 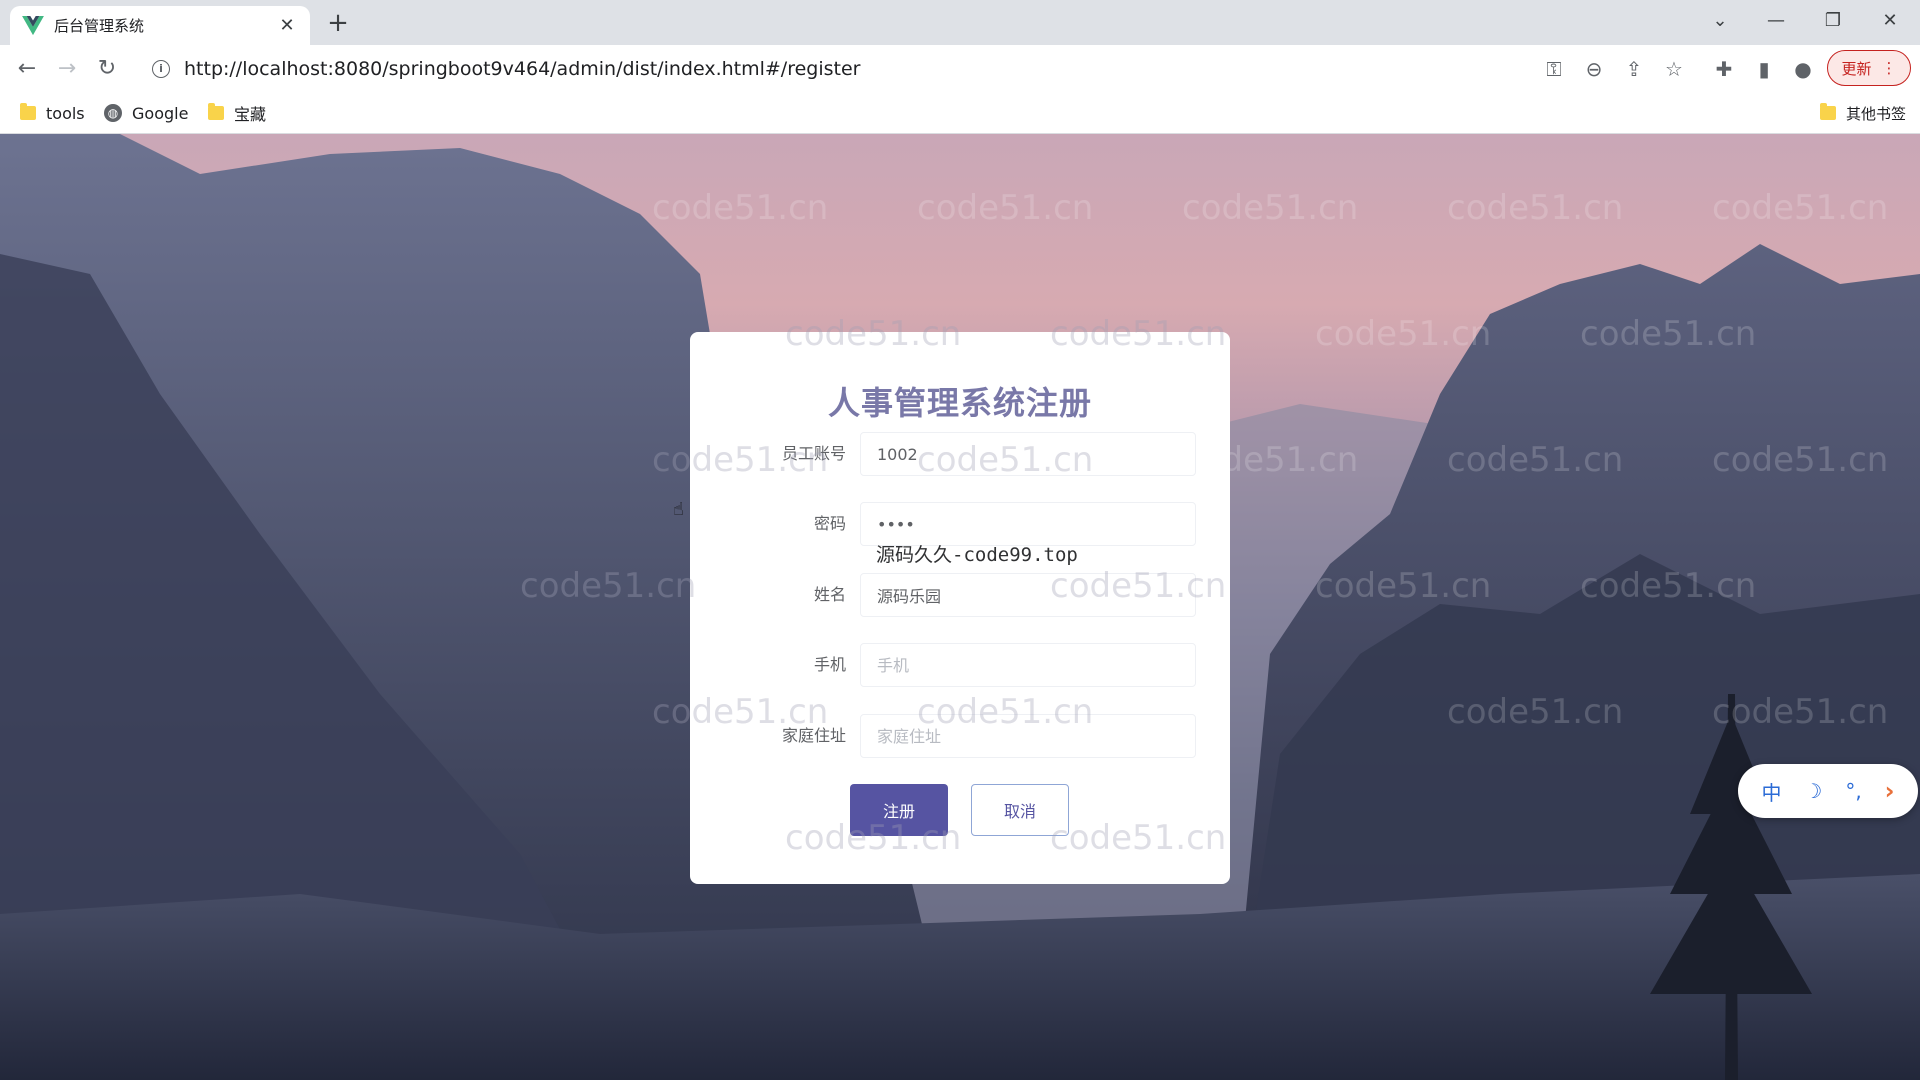 I want to click on field-label: 密码, so click(x=829, y=523).